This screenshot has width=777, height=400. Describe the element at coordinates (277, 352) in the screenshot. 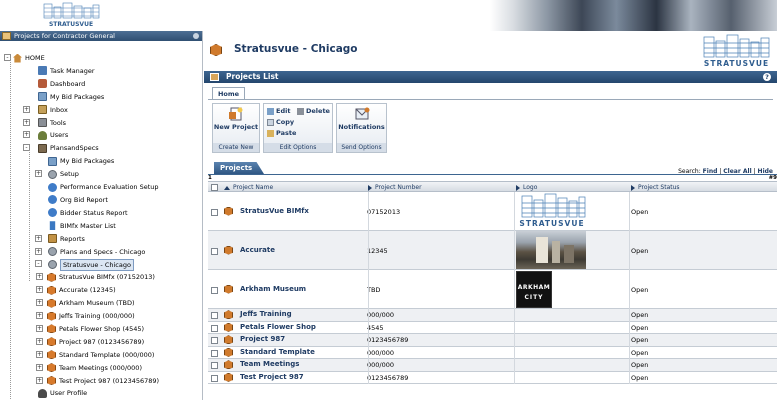

I see `project-name-link: Standard Template` at that location.